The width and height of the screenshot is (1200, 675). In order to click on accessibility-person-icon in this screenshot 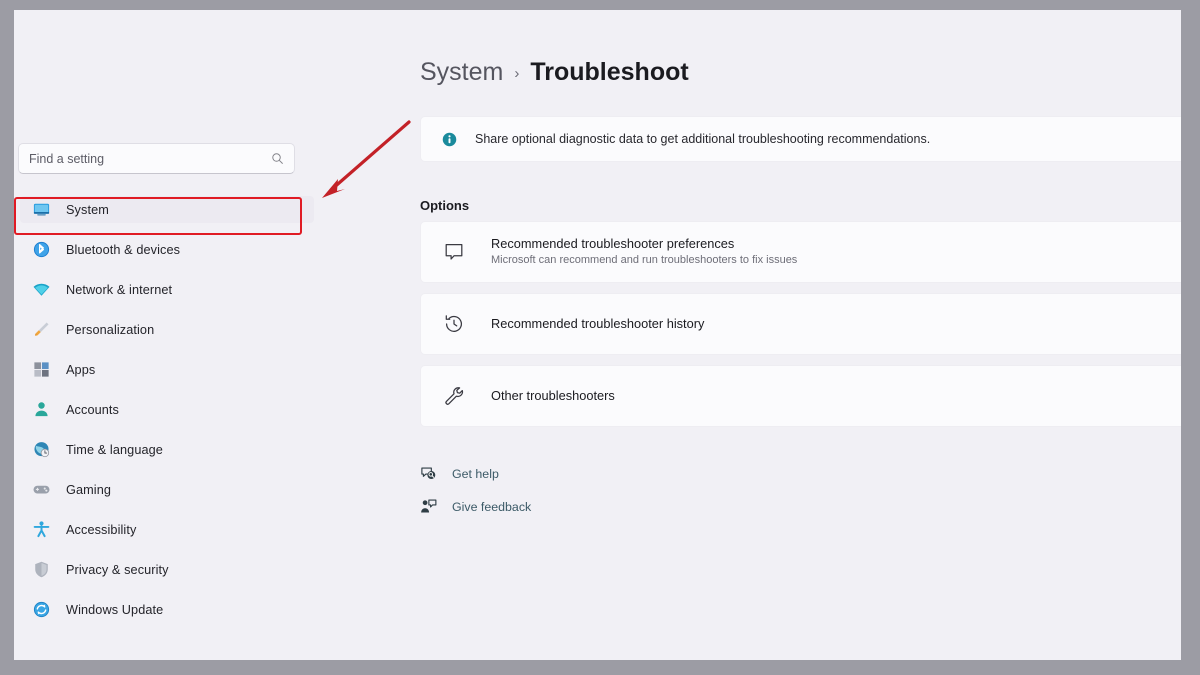, I will do `click(41, 529)`.